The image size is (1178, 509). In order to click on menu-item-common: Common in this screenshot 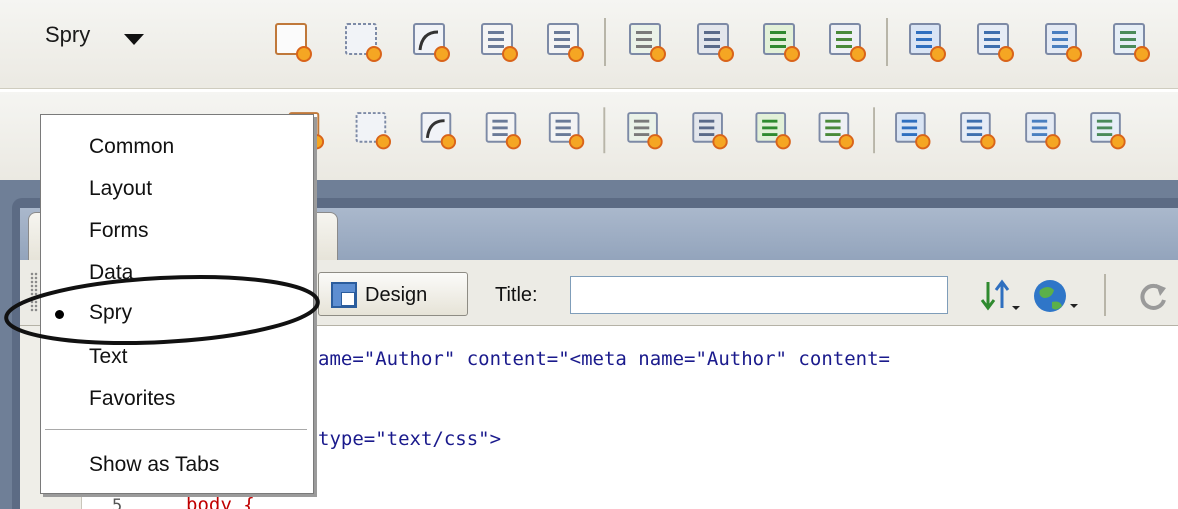, I will do `click(131, 147)`.